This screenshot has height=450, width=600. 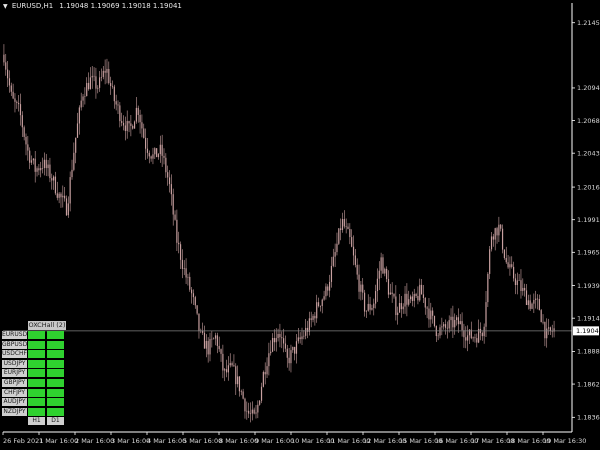 What do you see at coordinates (14, 363) in the screenshot?
I see `pair-label: USDJPY` at bounding box center [14, 363].